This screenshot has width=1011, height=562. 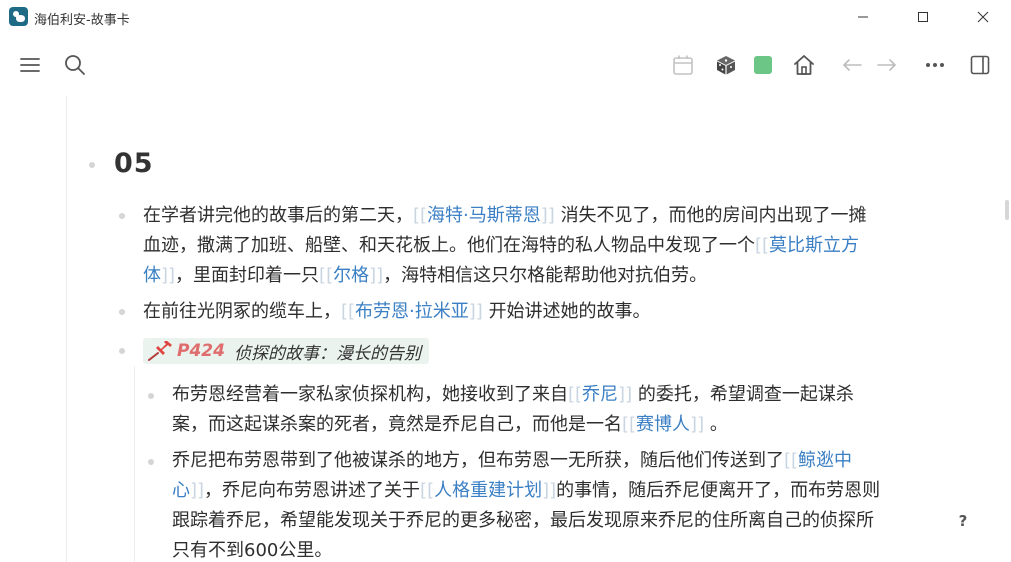 I want to click on arrow-left-icon, so click(x=852, y=65).